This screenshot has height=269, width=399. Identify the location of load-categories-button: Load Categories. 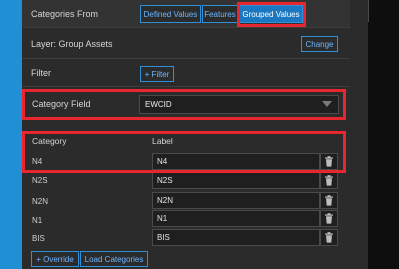
(114, 259).